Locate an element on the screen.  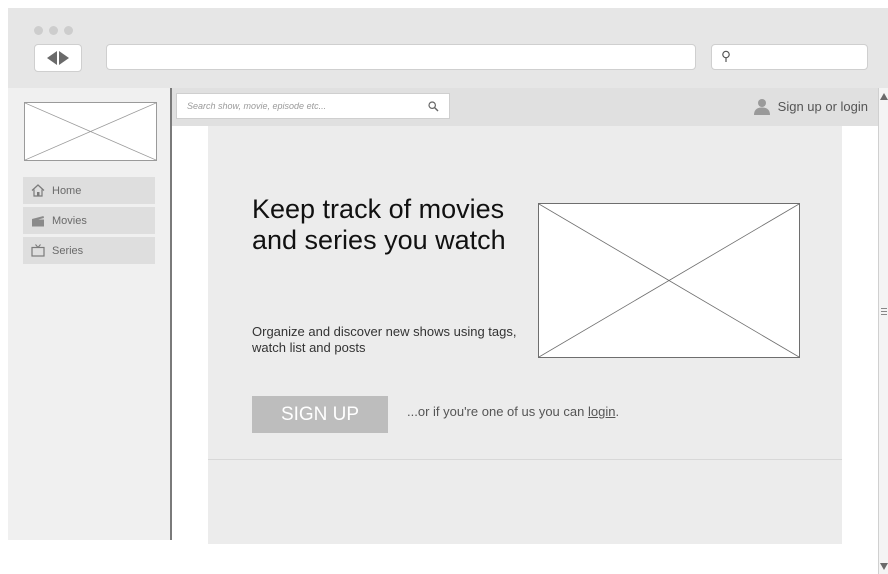
home-icon is located at coordinates (38, 191).